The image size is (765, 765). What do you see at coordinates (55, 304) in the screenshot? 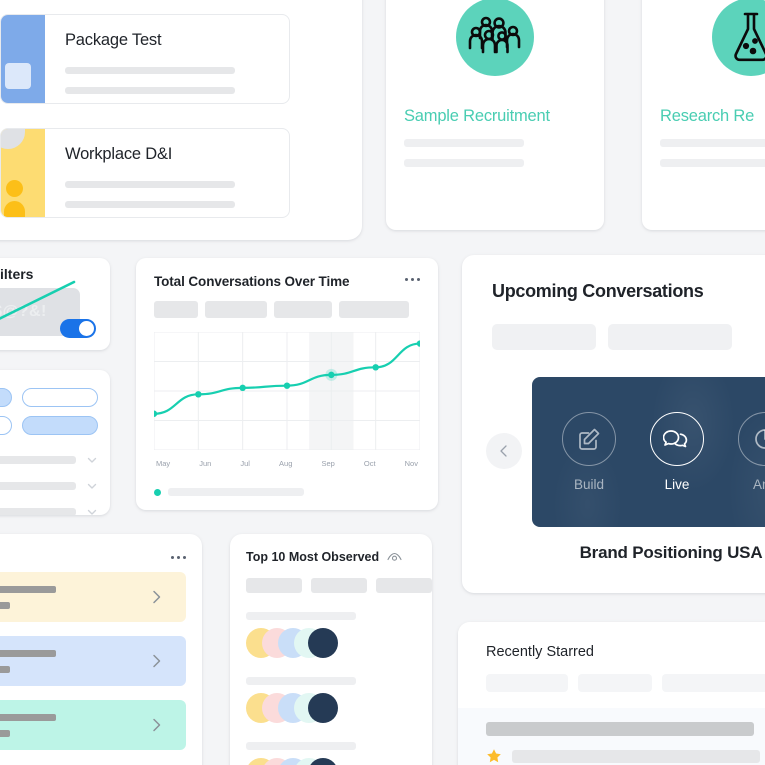
I see `profanity-filter-card: ilters $@?&!` at bounding box center [55, 304].